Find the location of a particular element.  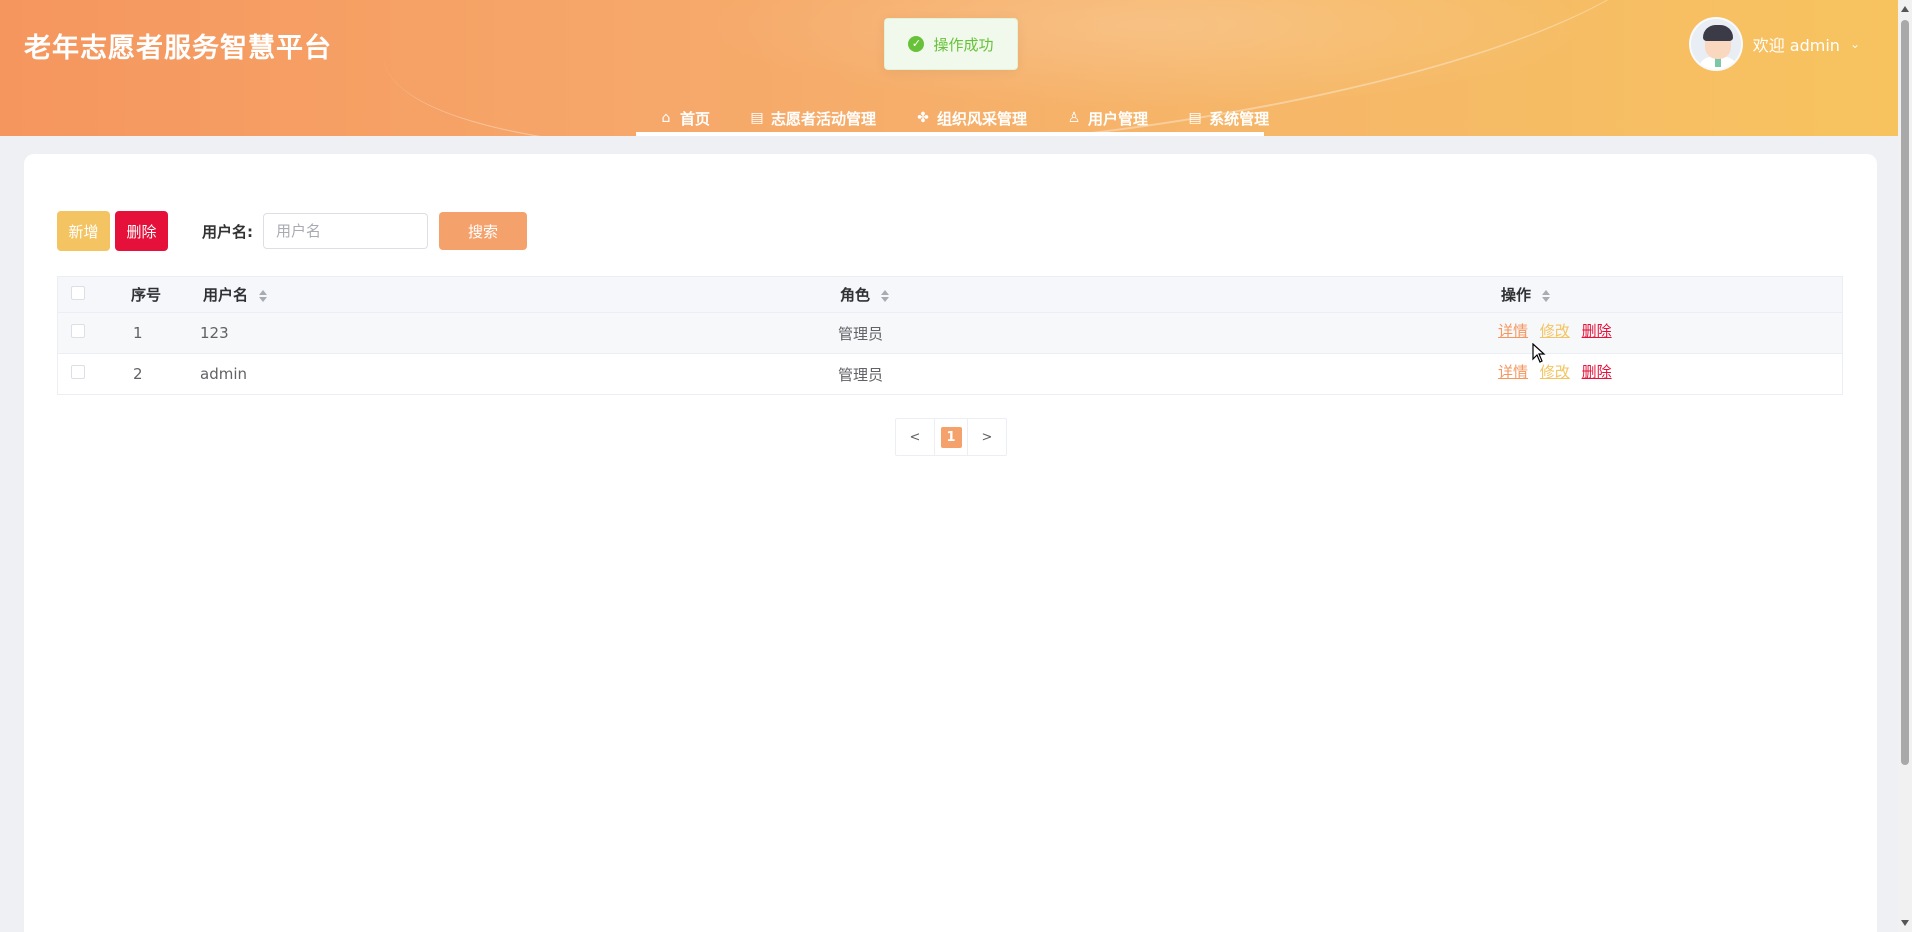

cell-username: admin is located at coordinates (223, 374).